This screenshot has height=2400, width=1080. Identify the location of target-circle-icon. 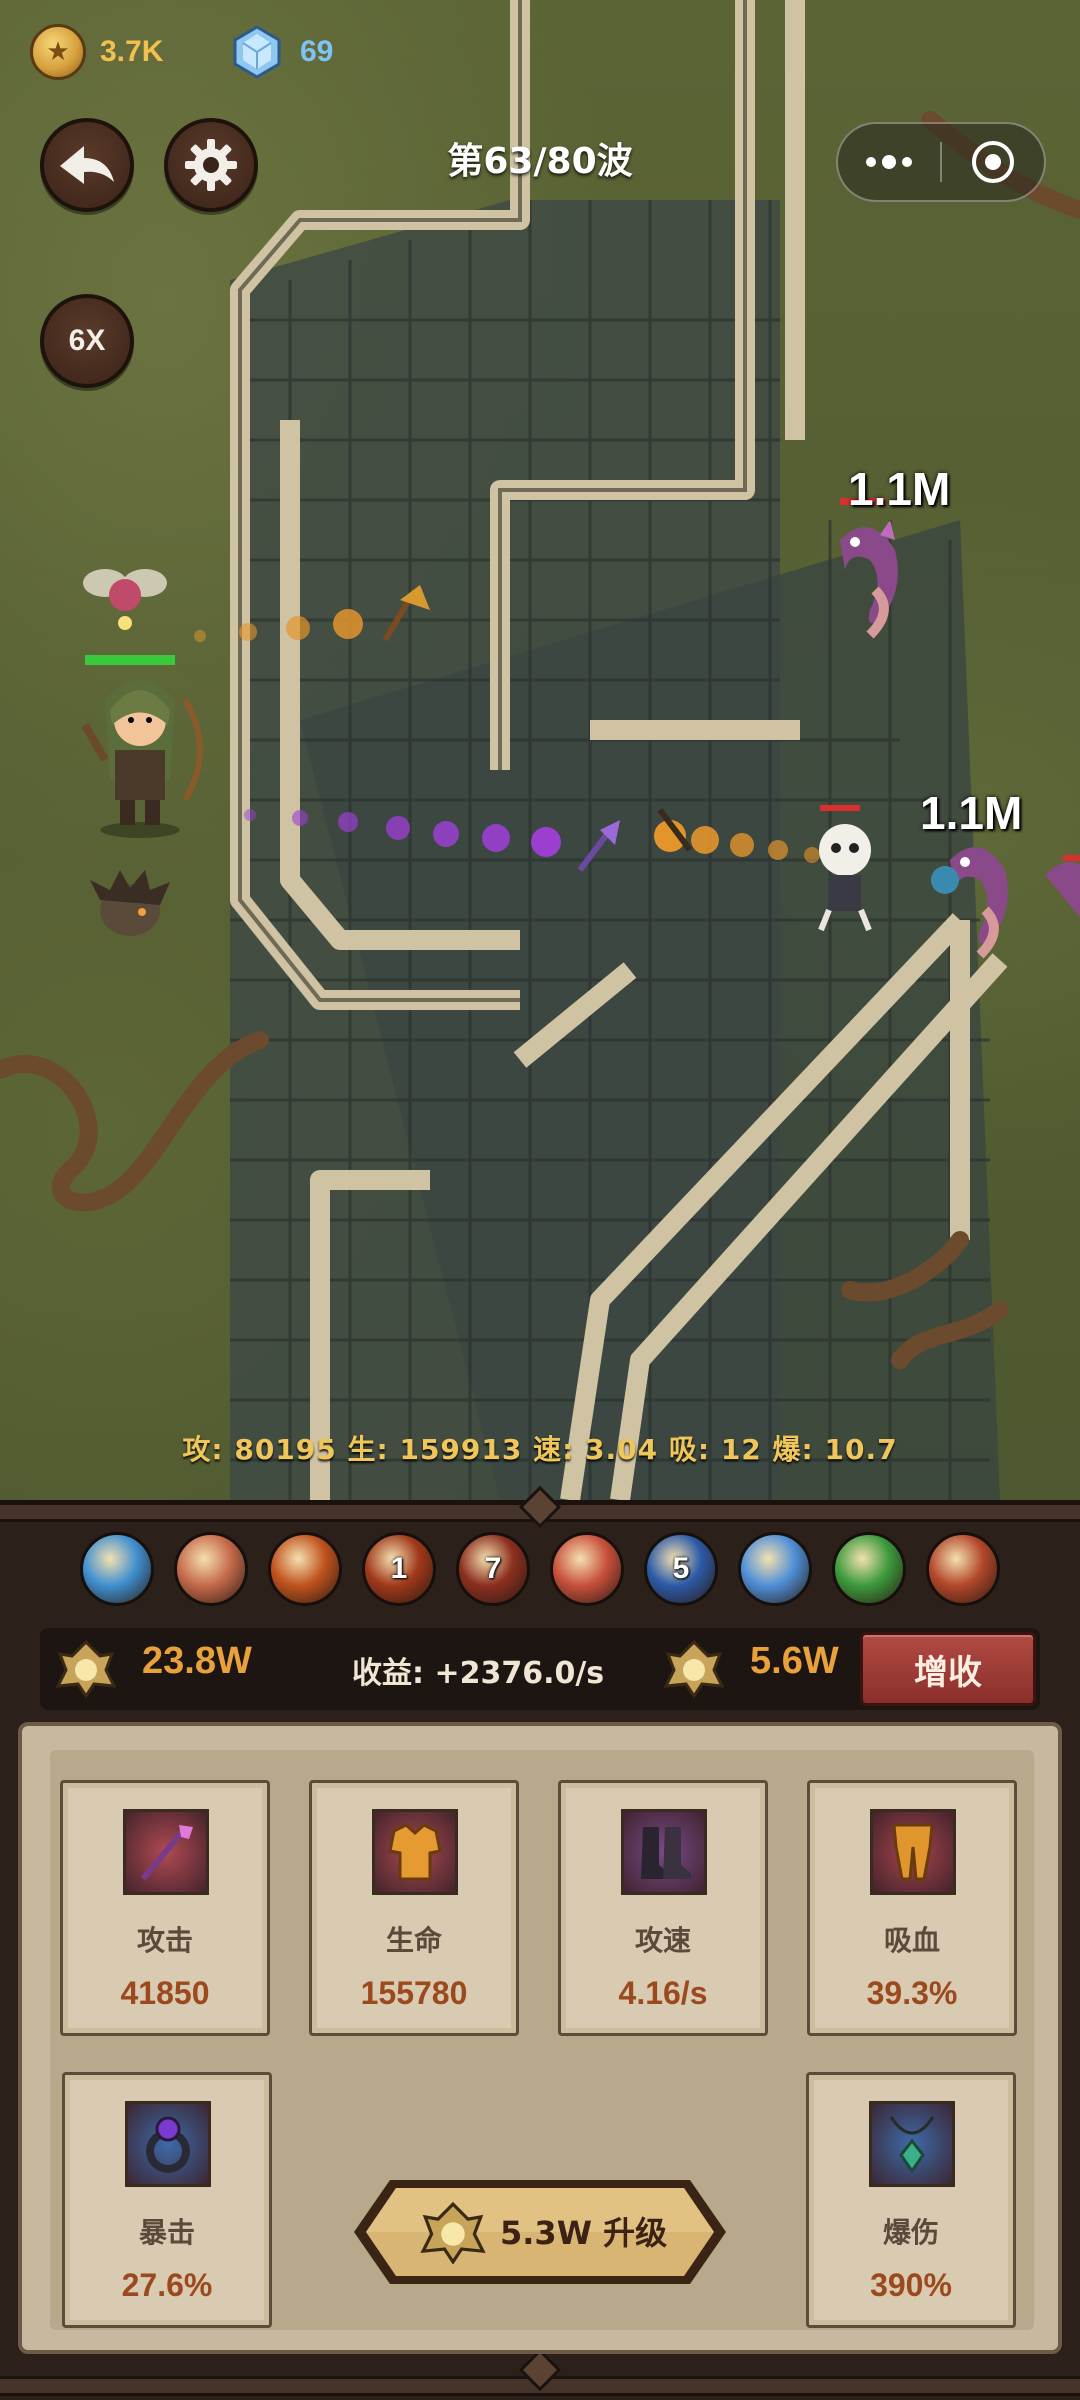
(993, 162).